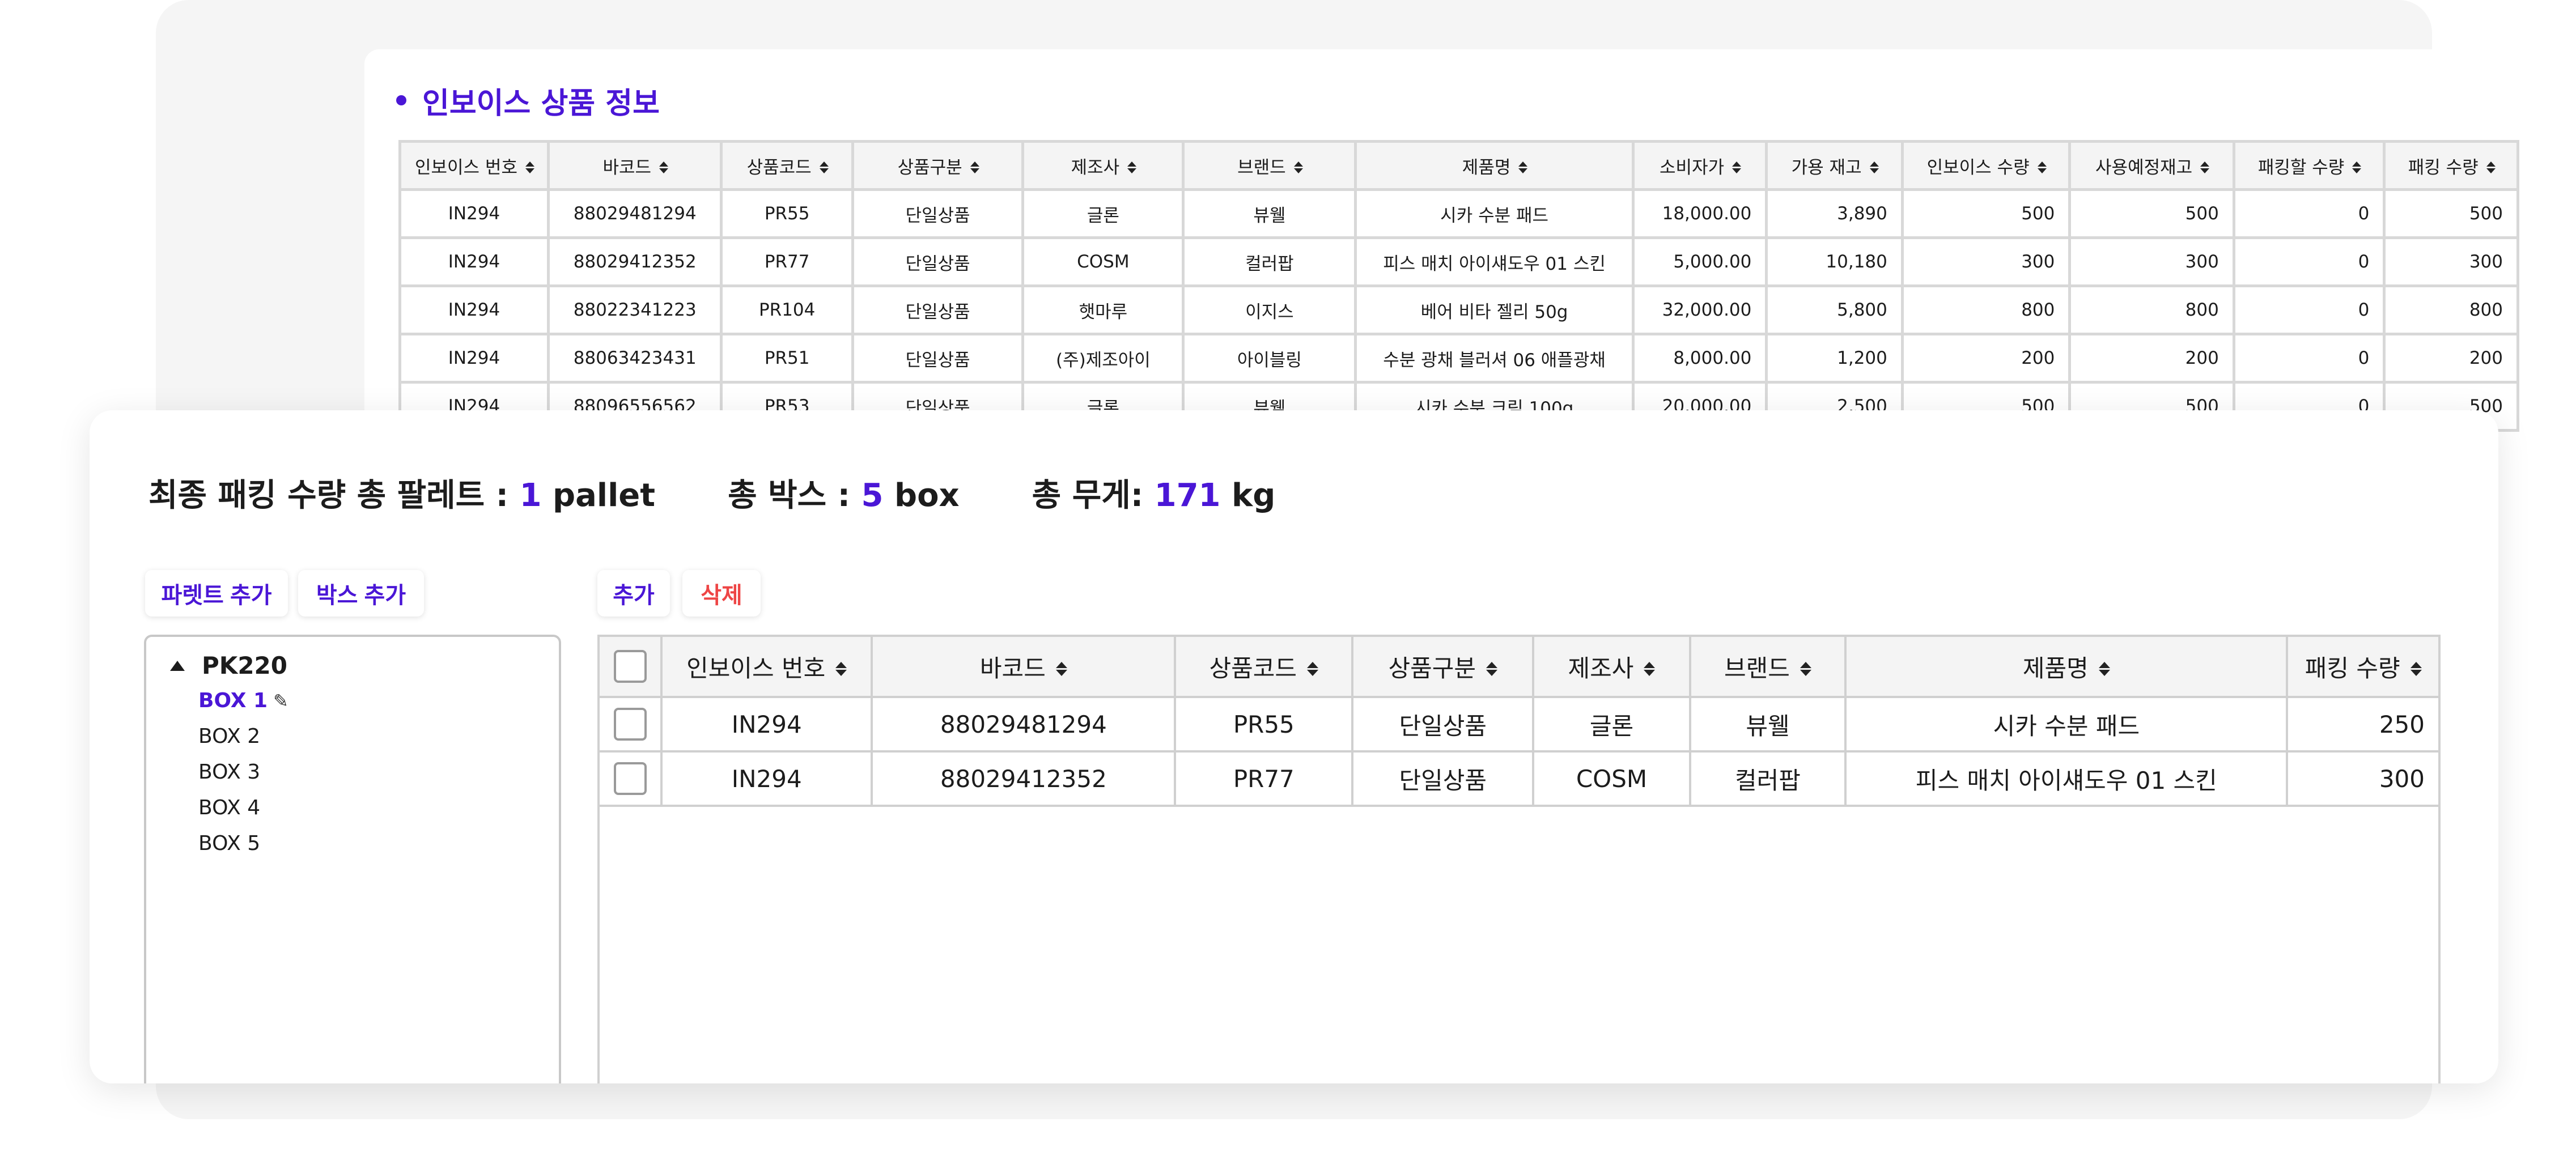  I want to click on table-cell: 300, so click(2451, 261).